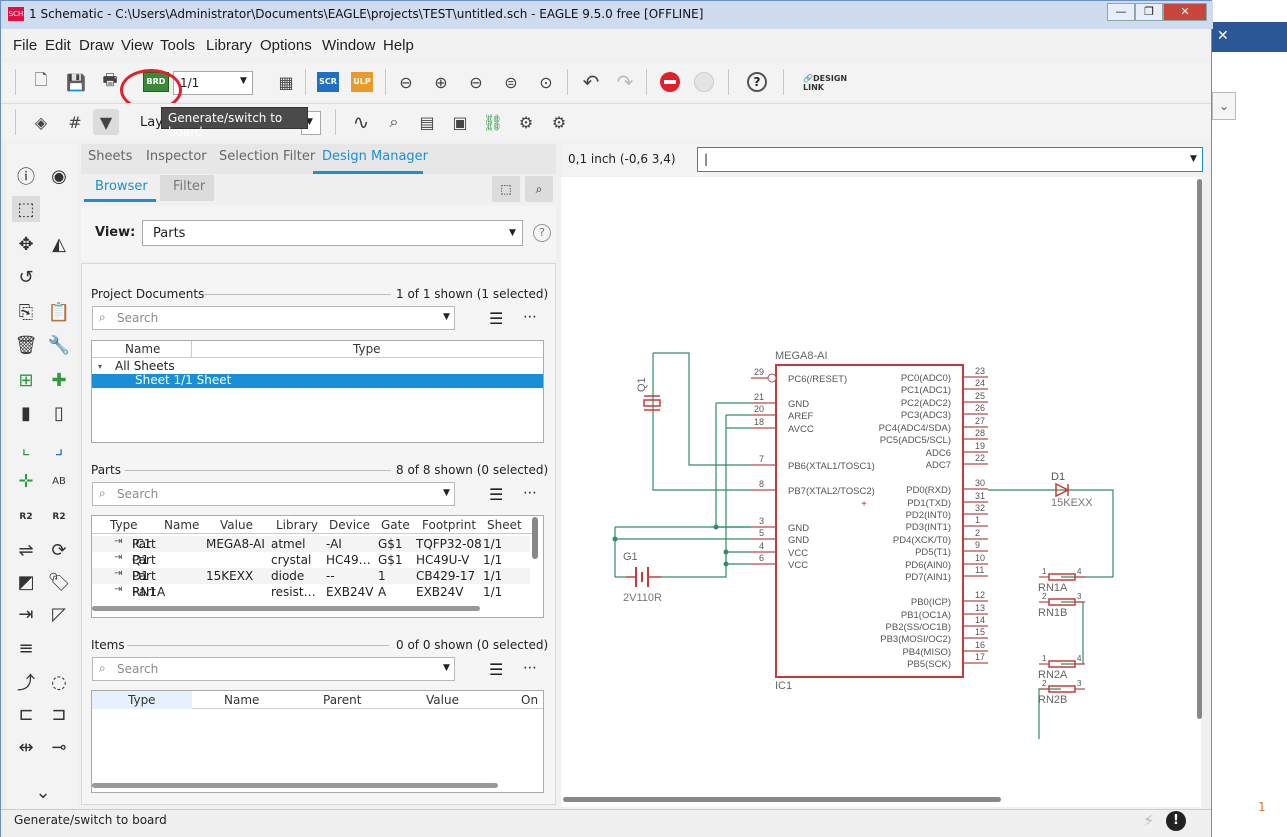  What do you see at coordinates (625, 82) in the screenshot?
I see `redo-icon: ↷` at bounding box center [625, 82].